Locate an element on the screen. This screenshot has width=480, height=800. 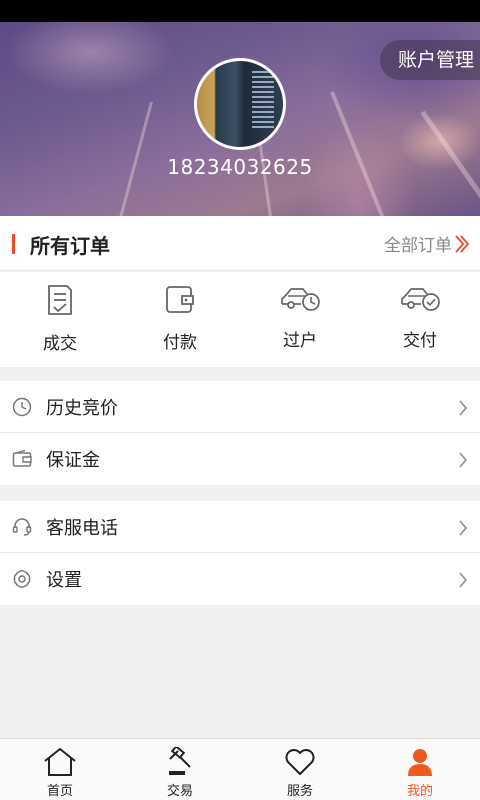
order-delivery: 交付 is located at coordinates (420, 319).